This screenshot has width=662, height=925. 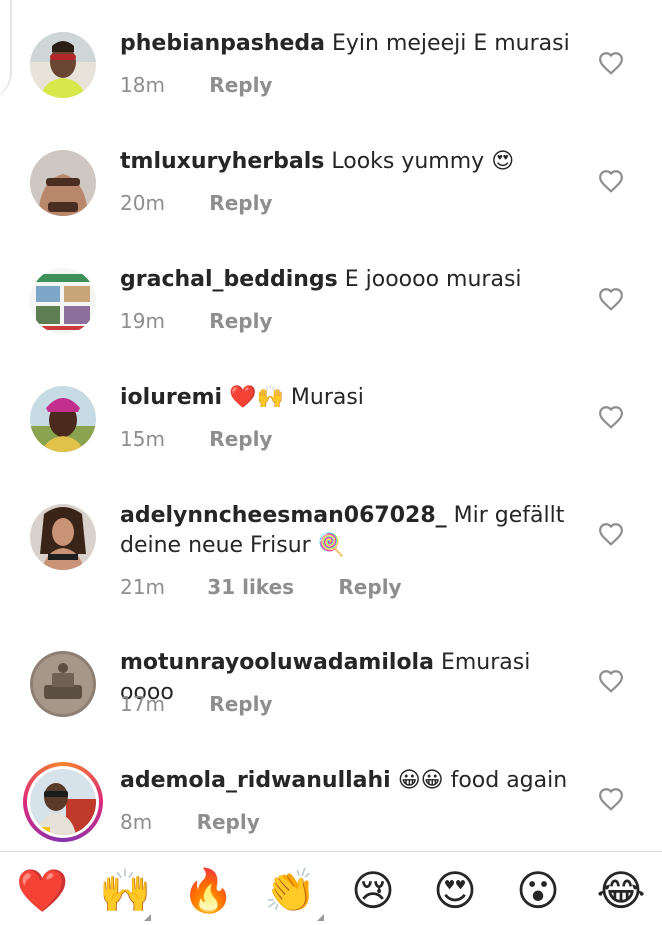 I want to click on comment-timestamp: 20m, so click(x=142, y=203).